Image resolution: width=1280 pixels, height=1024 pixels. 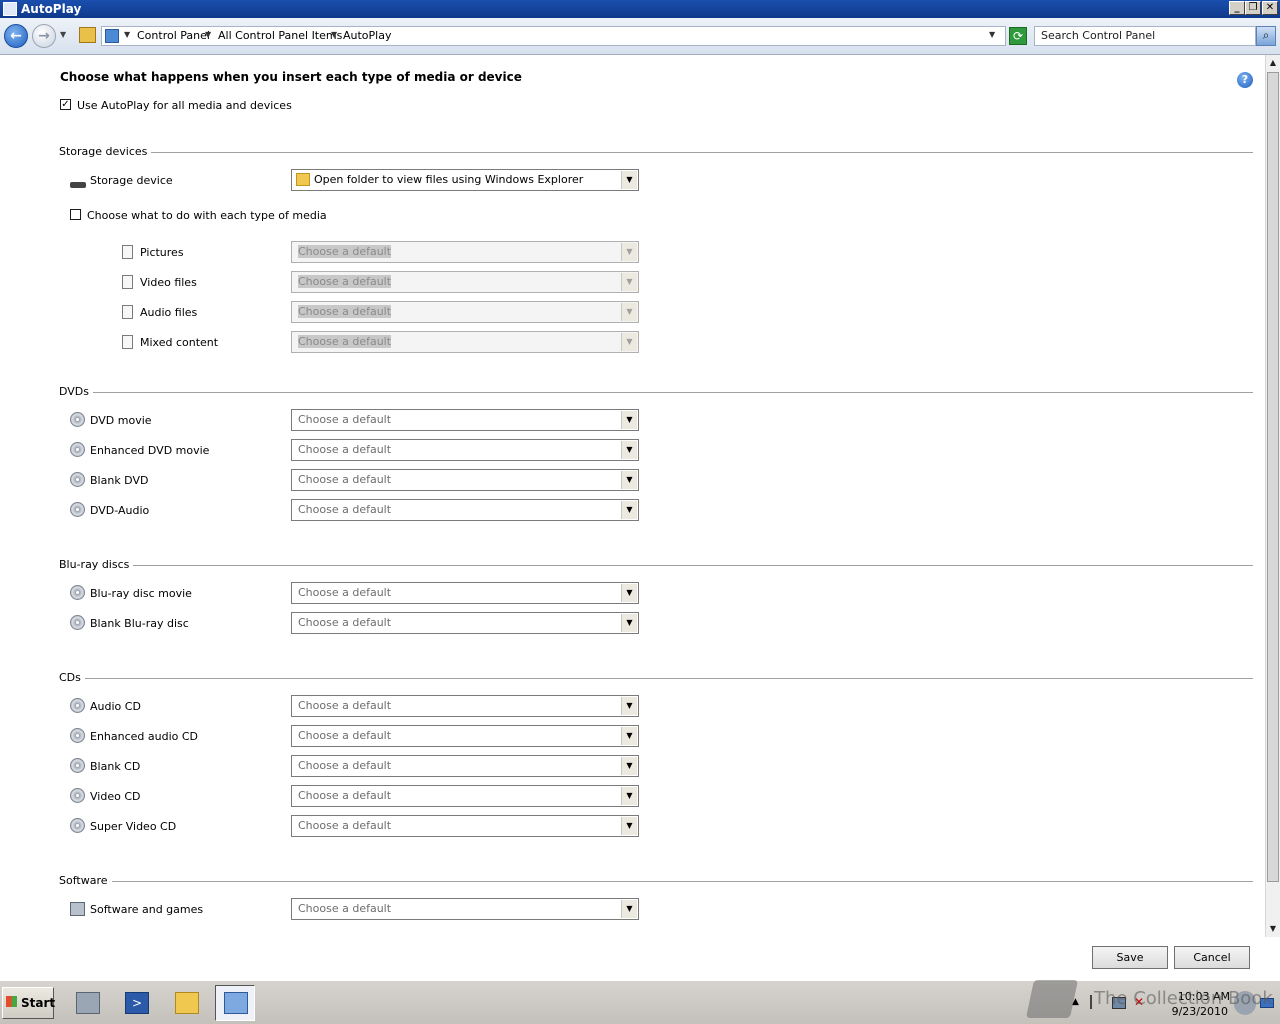 I want to click on minimize-button: _, so click(x=1237, y=8).